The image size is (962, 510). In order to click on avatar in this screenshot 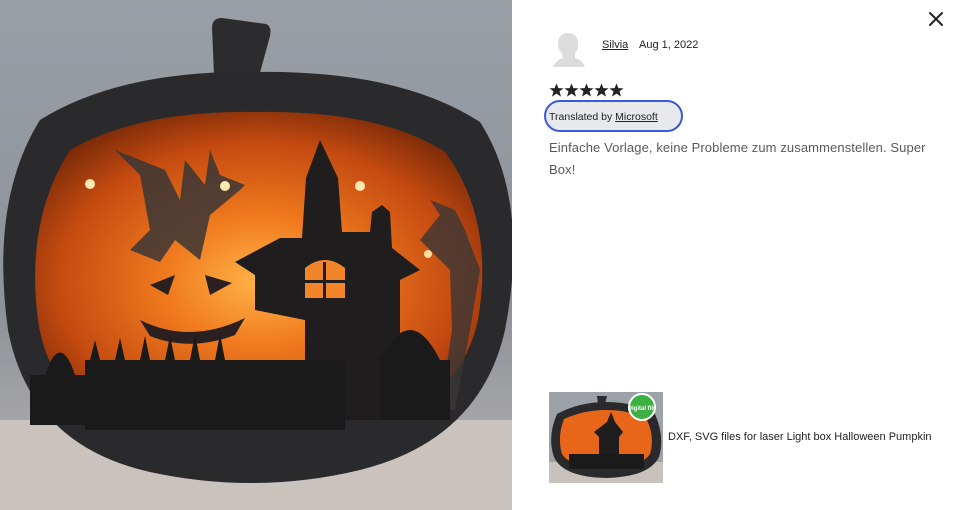, I will do `click(568, 49)`.